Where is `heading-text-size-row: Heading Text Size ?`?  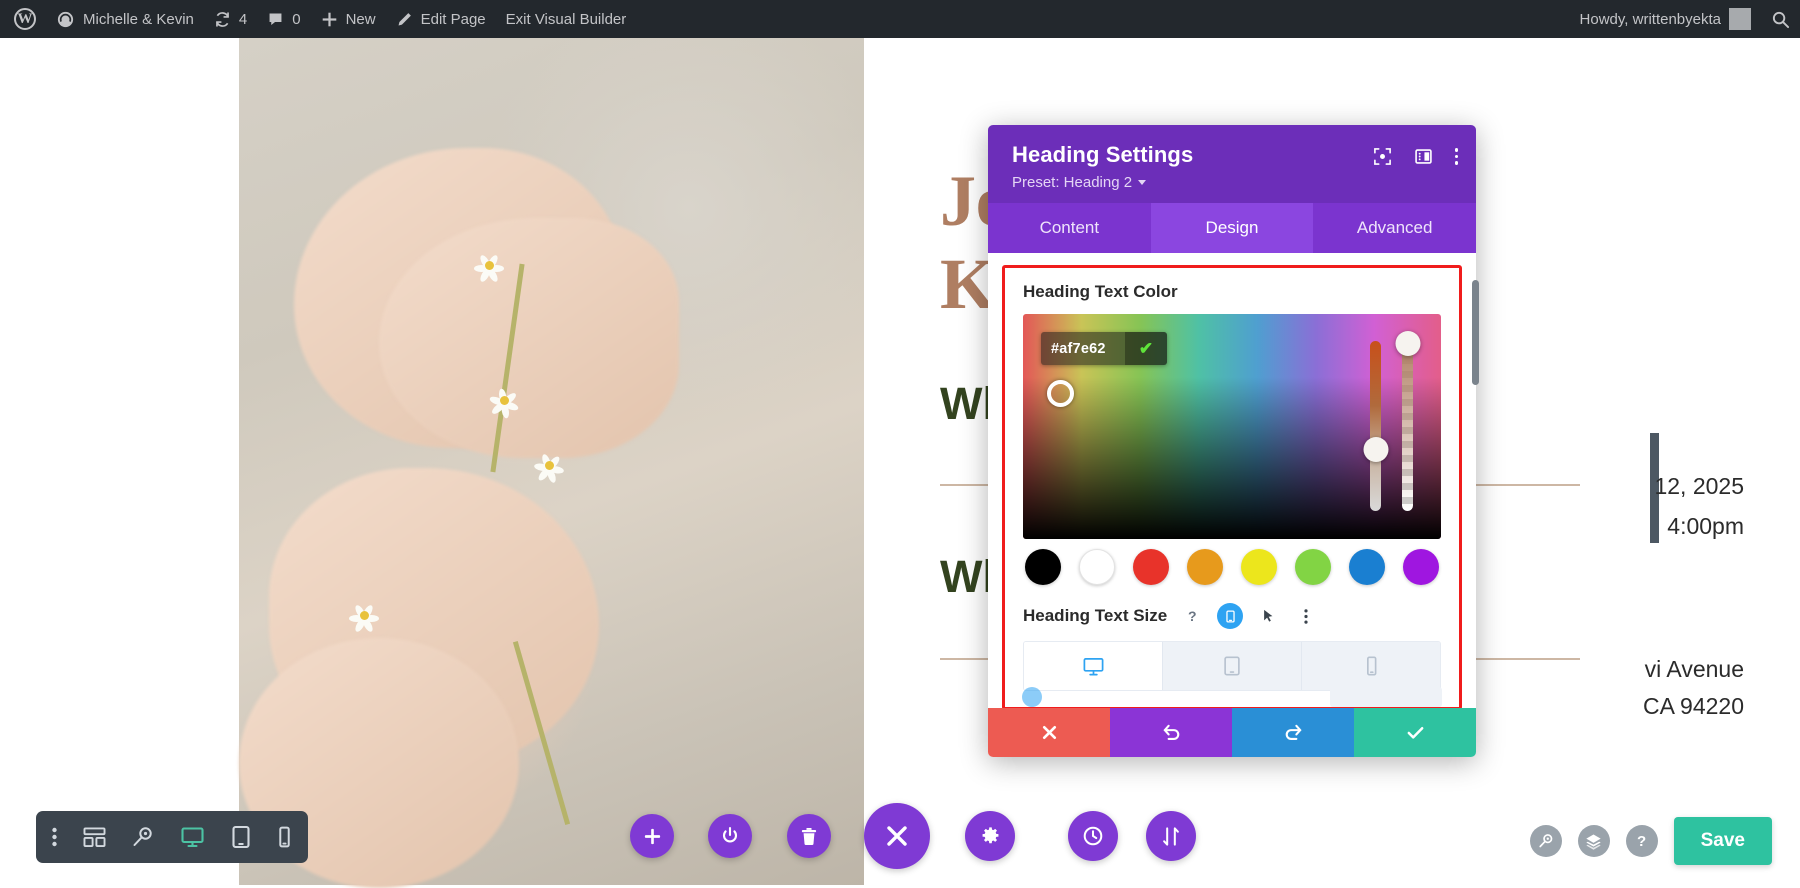
heading-text-size-row: Heading Text Size ? is located at coordinates (1232, 616).